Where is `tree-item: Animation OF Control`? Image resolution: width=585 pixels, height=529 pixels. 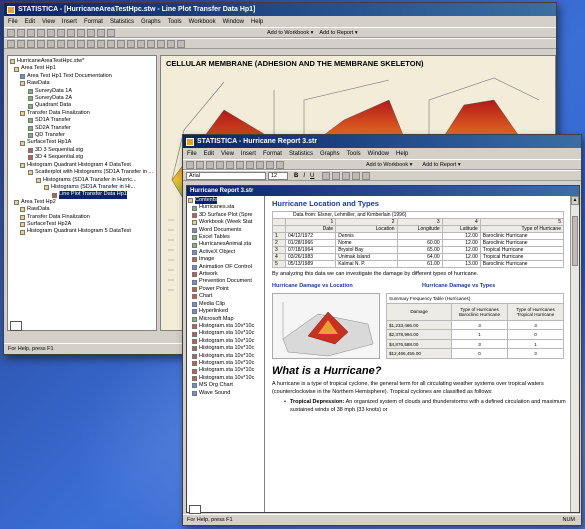 tree-item: Animation OF Control is located at coordinates (225, 267).